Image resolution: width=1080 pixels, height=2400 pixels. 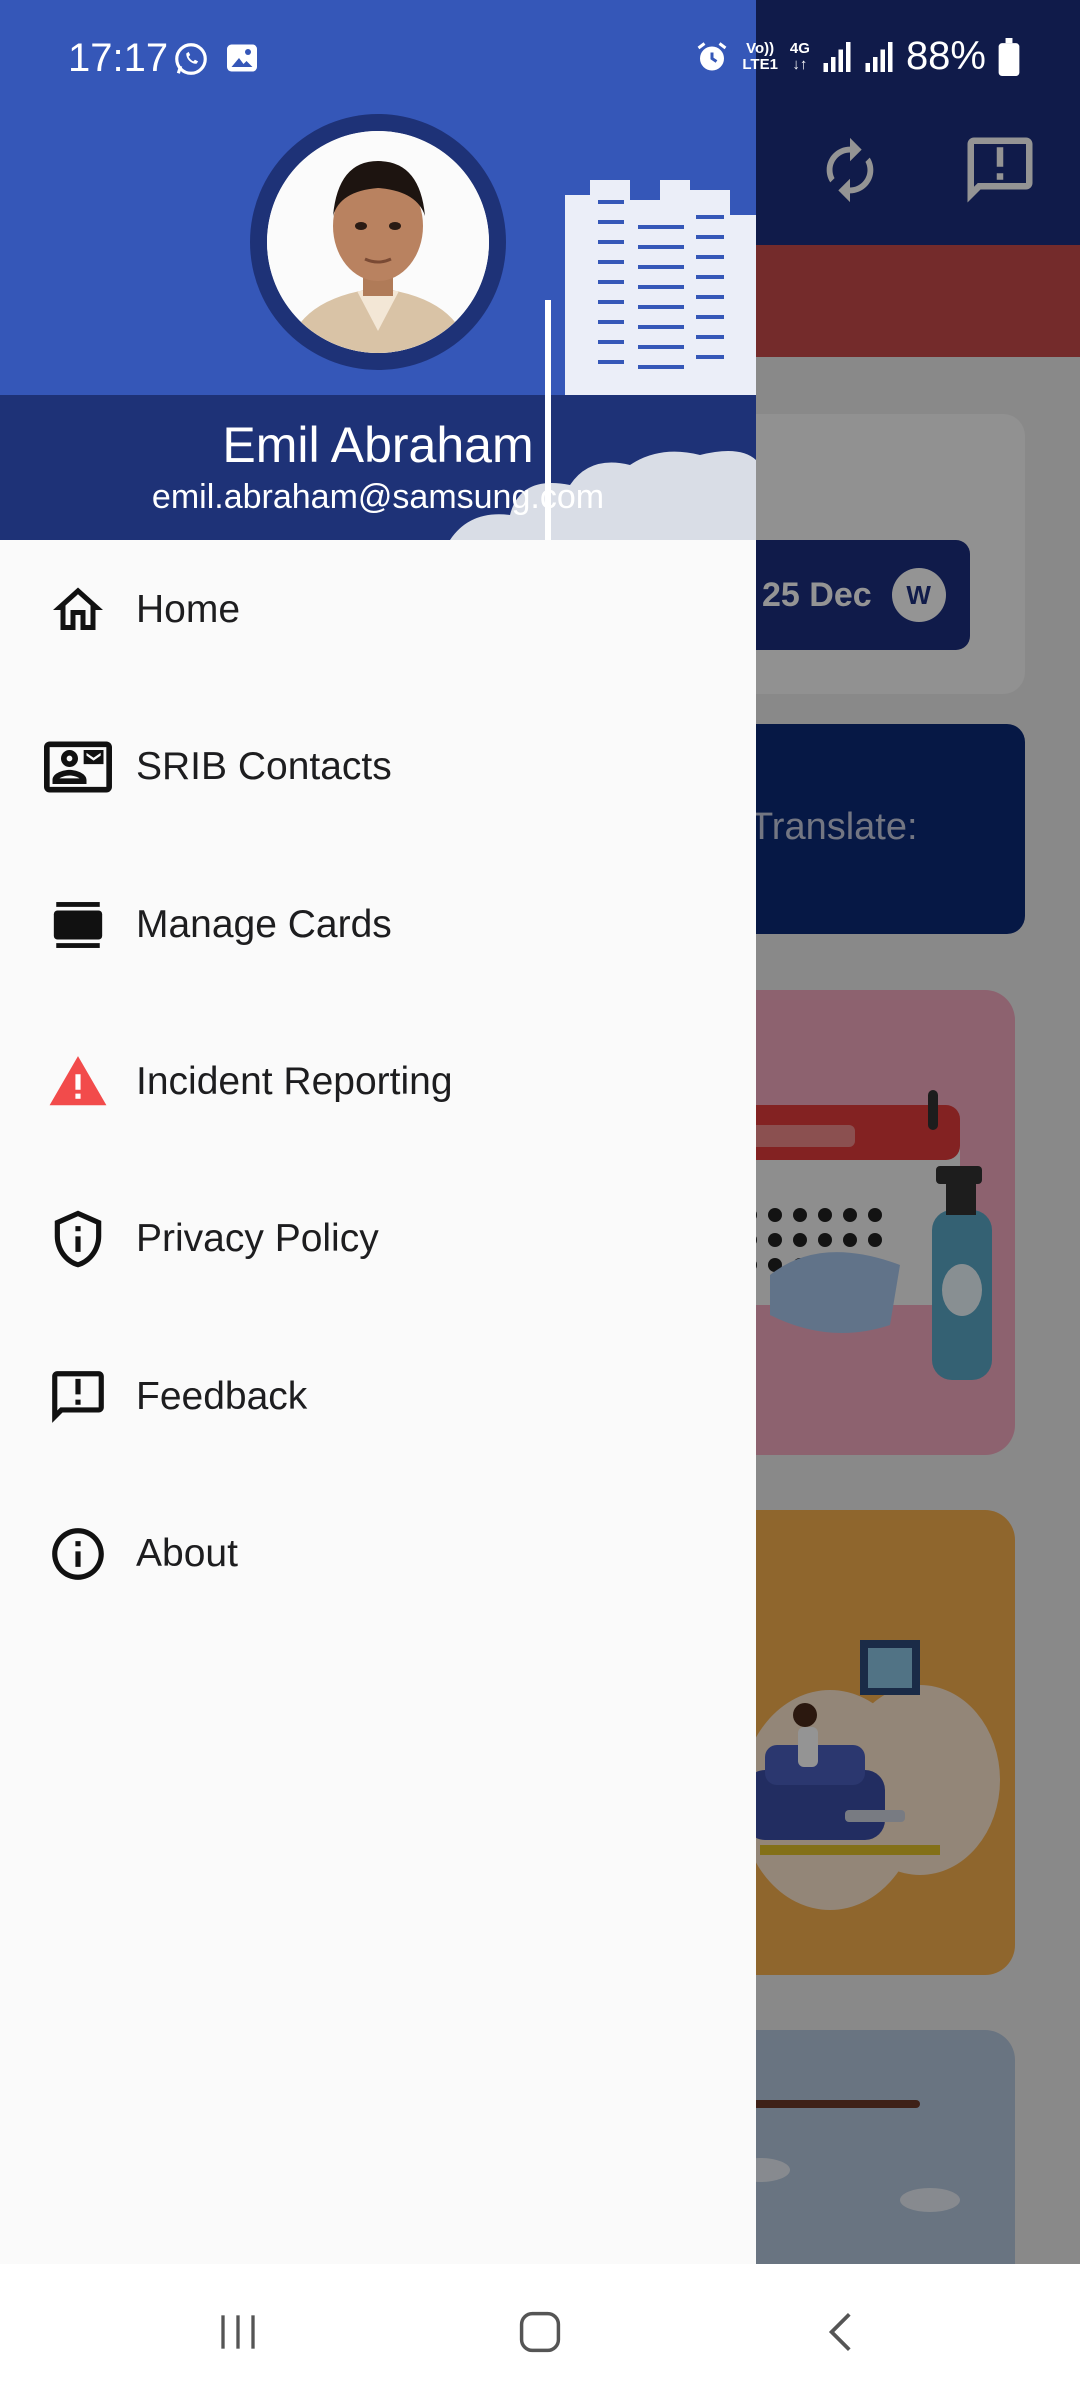 I want to click on shield-info-icon, so click(x=78, y=1239).